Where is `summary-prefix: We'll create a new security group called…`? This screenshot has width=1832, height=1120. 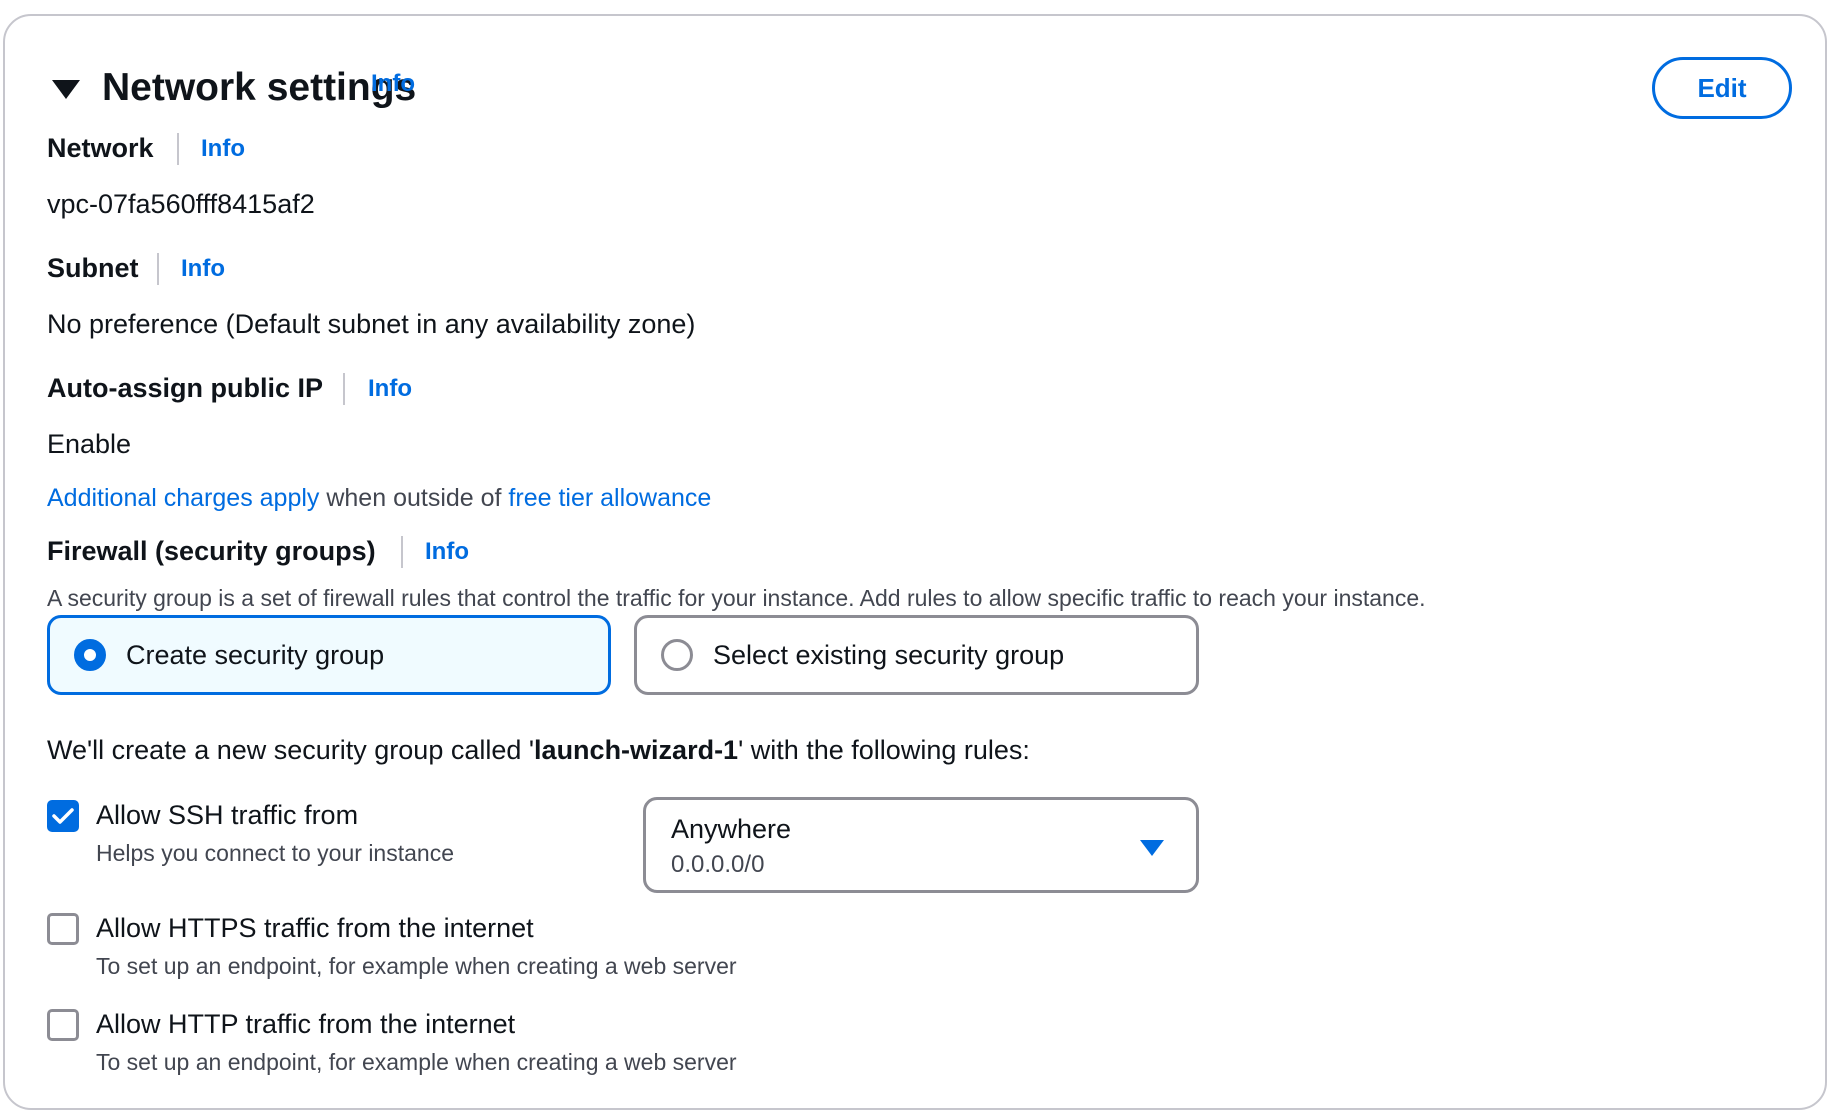 summary-prefix: We'll create a new security group called… is located at coordinates (291, 750).